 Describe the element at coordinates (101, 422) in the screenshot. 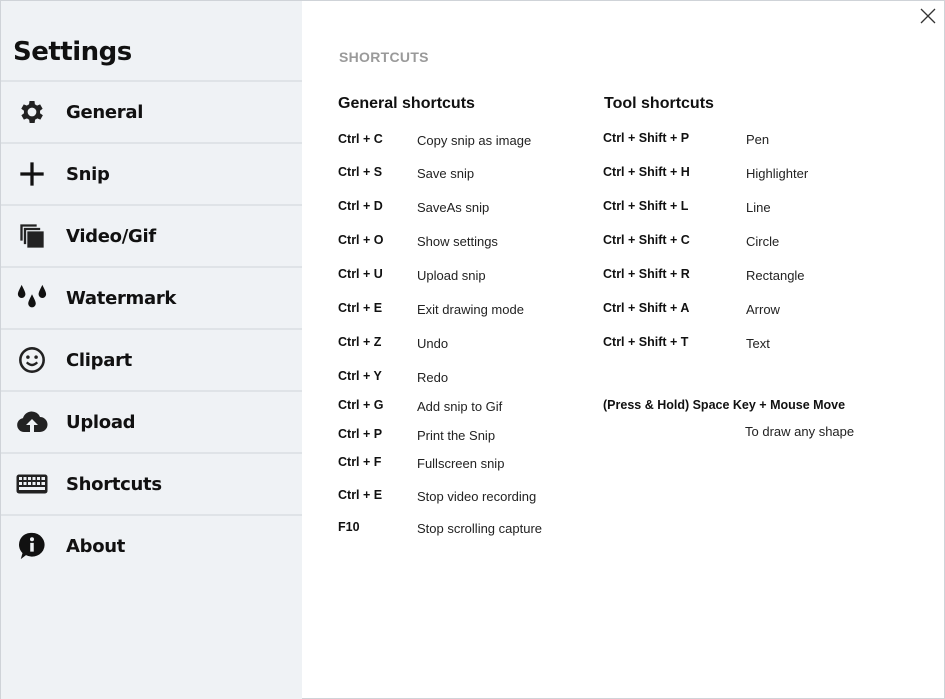

I see `sidebar-item-label: Upload` at that location.